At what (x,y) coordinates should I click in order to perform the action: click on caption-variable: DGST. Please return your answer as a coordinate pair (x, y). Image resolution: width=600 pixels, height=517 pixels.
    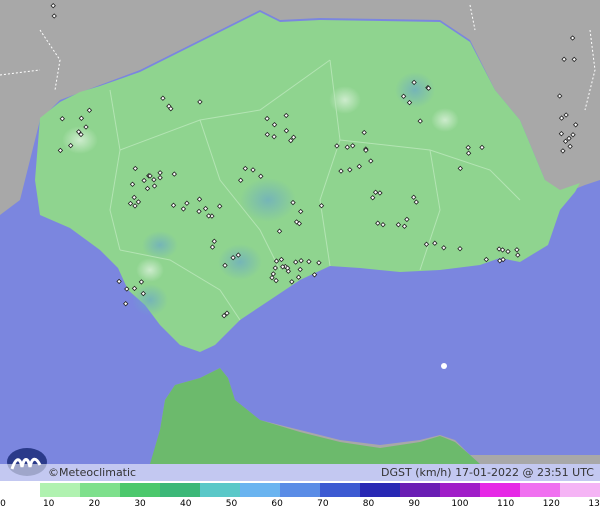
    Looking at the image, I should click on (396, 472).